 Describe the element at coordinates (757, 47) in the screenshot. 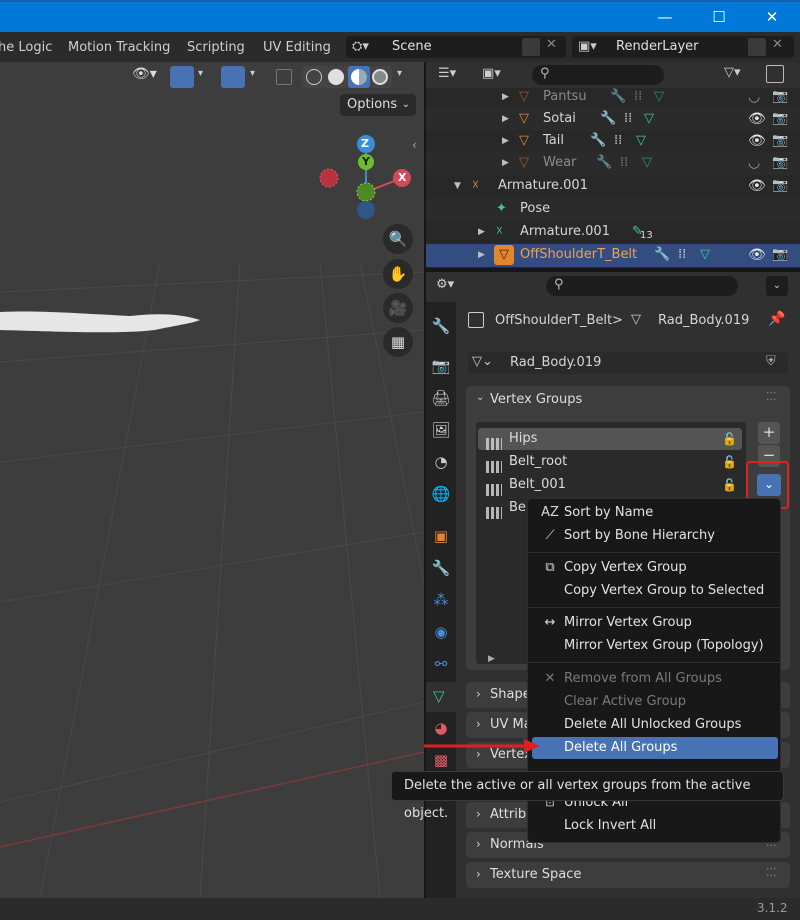

I see `new-view-layer-icon` at that location.